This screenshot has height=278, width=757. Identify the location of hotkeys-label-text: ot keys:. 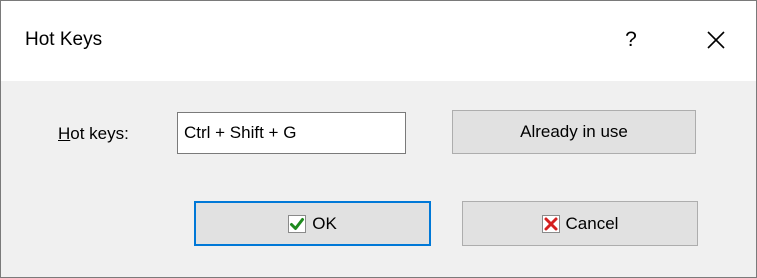
(99, 133).